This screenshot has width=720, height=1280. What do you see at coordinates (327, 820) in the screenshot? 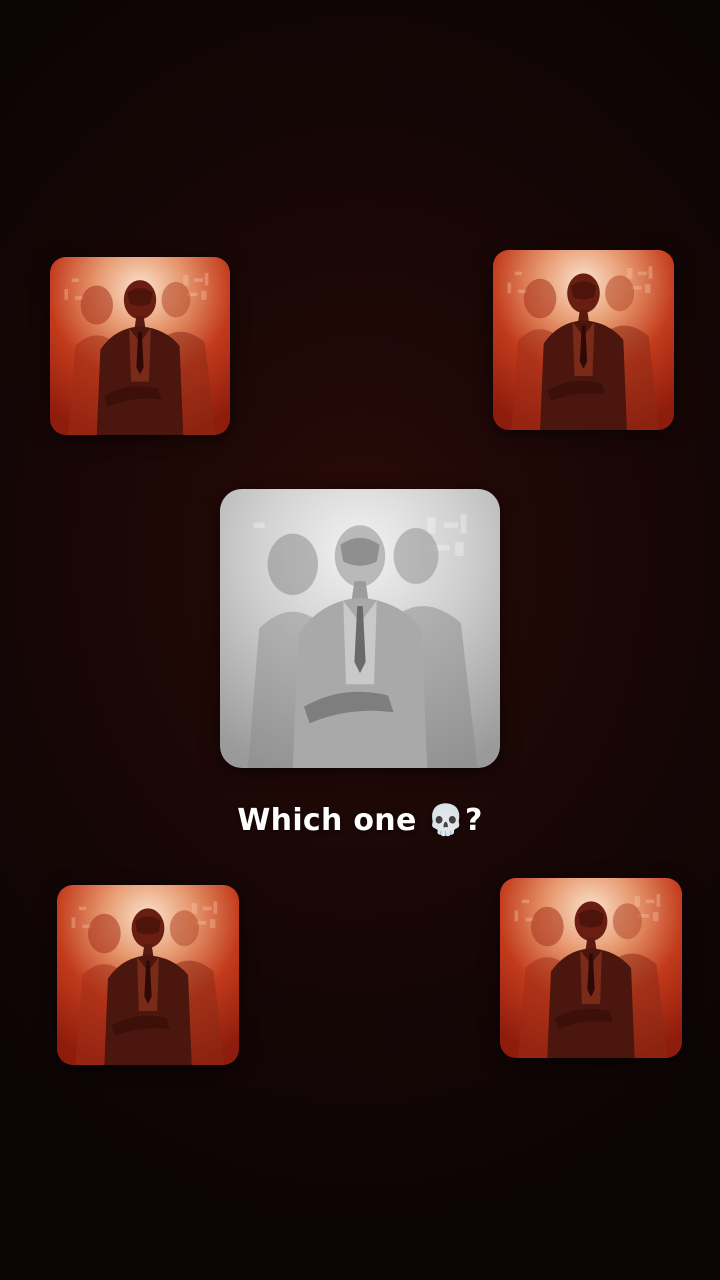
I see `caption-text: Which one` at bounding box center [327, 820].